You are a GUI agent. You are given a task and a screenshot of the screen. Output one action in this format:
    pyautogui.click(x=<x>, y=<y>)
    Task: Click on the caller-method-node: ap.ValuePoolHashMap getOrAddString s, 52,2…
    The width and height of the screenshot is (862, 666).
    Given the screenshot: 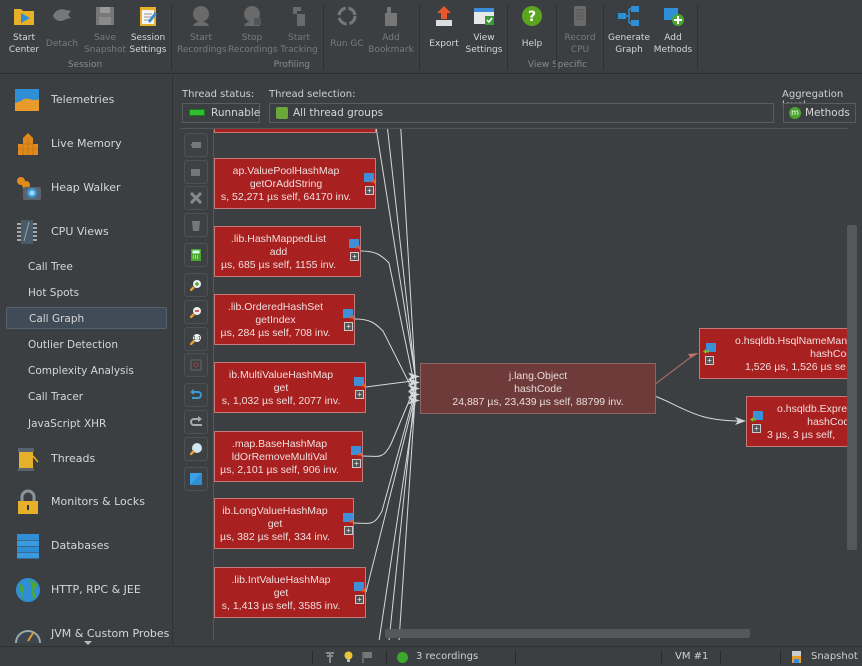 What is the action you would take?
    pyautogui.click(x=295, y=183)
    